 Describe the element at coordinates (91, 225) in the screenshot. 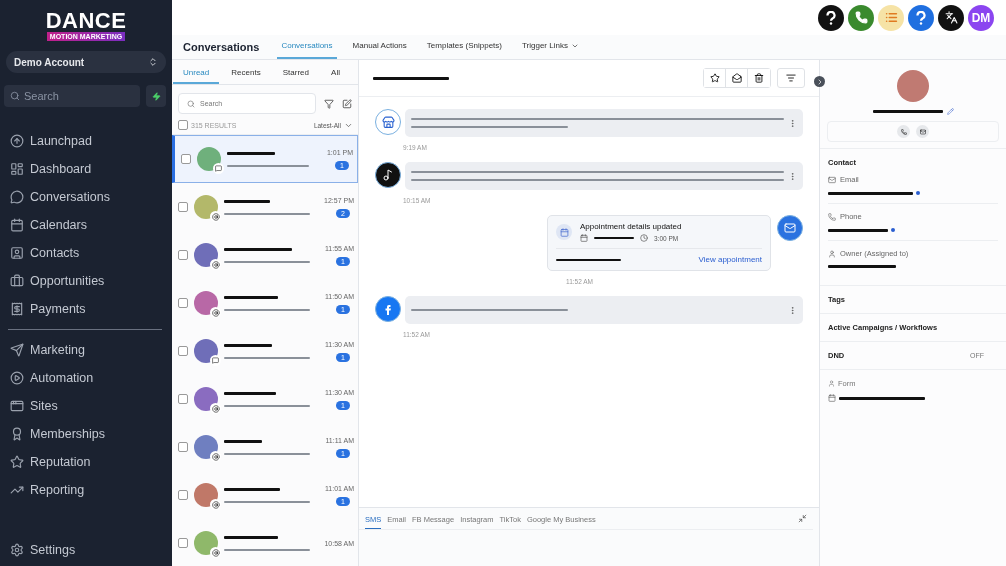

I see `nav-item: Calendars` at that location.